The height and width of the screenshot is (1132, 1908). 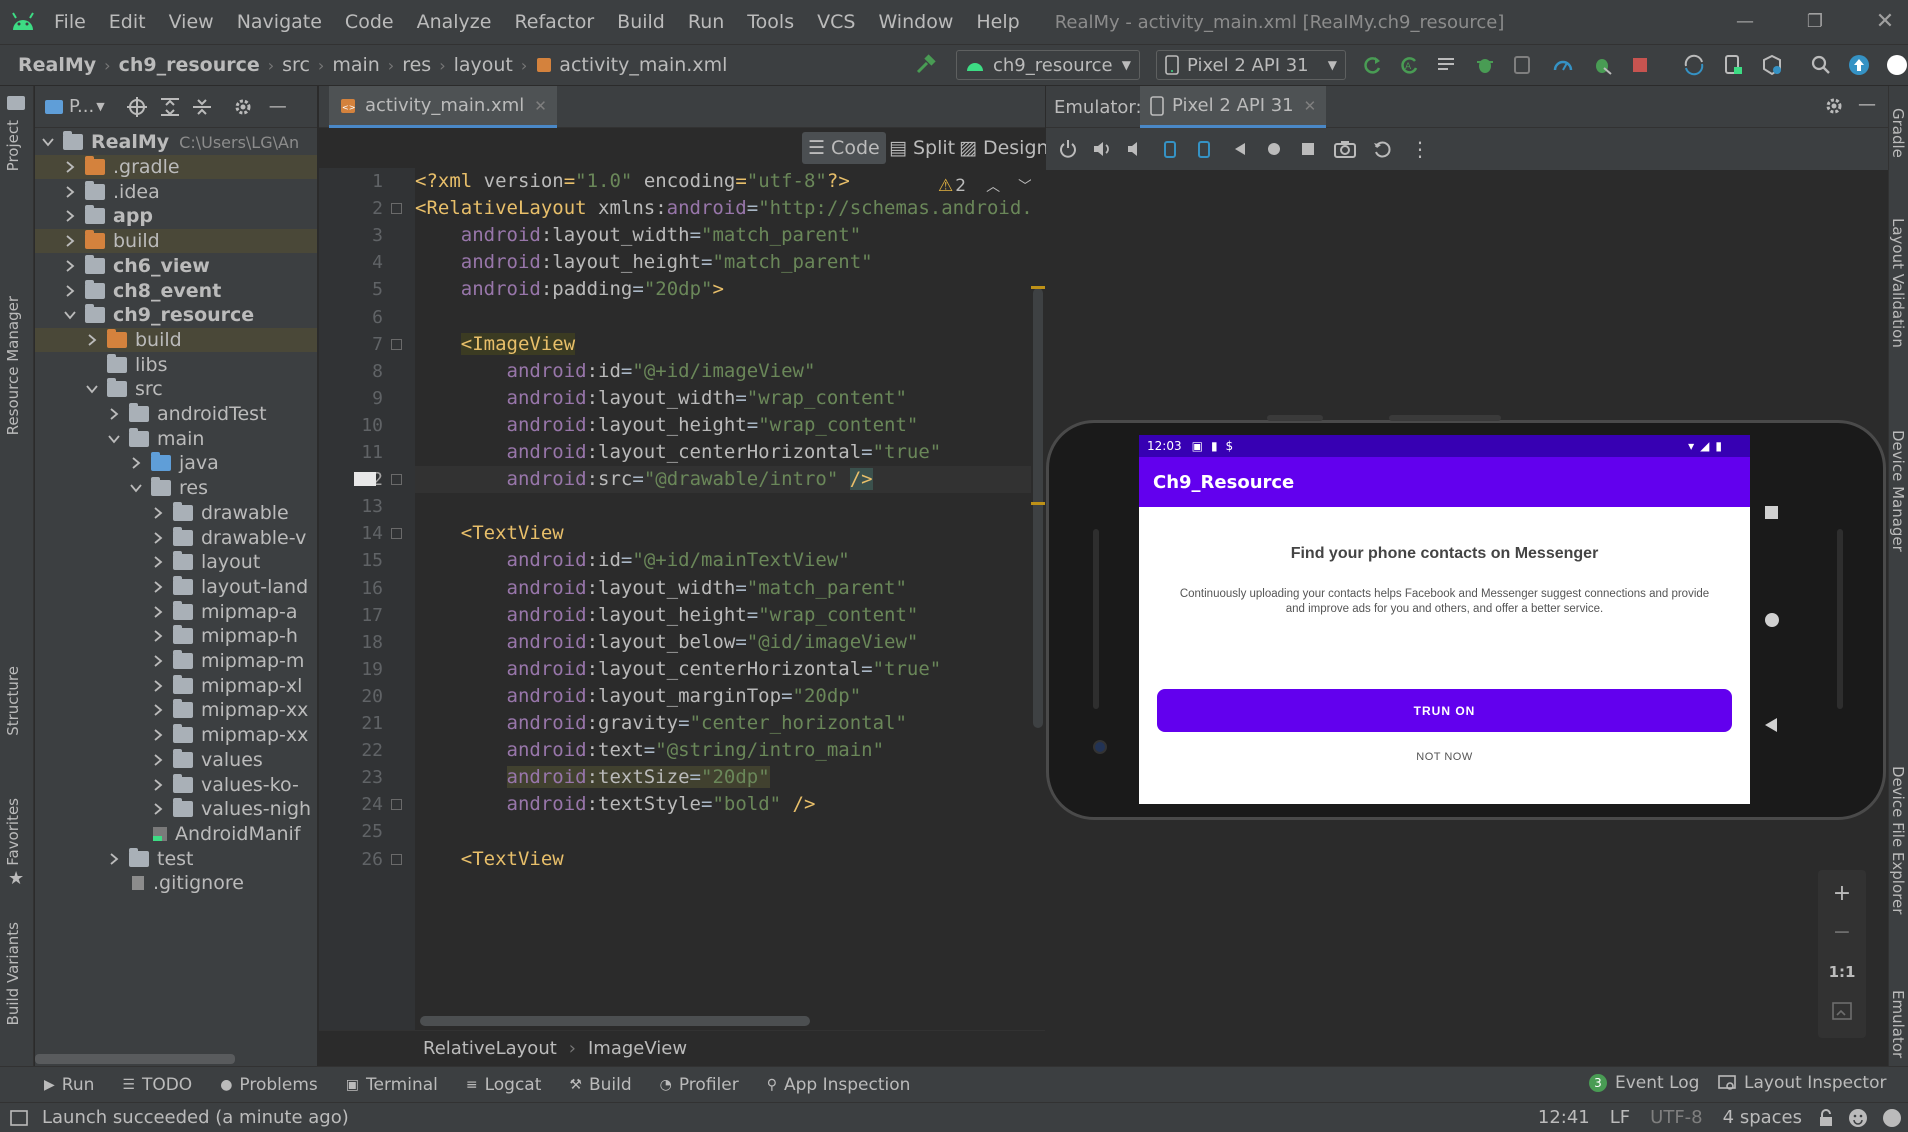 What do you see at coordinates (997, 22) in the screenshot?
I see `menu-help: Help` at bounding box center [997, 22].